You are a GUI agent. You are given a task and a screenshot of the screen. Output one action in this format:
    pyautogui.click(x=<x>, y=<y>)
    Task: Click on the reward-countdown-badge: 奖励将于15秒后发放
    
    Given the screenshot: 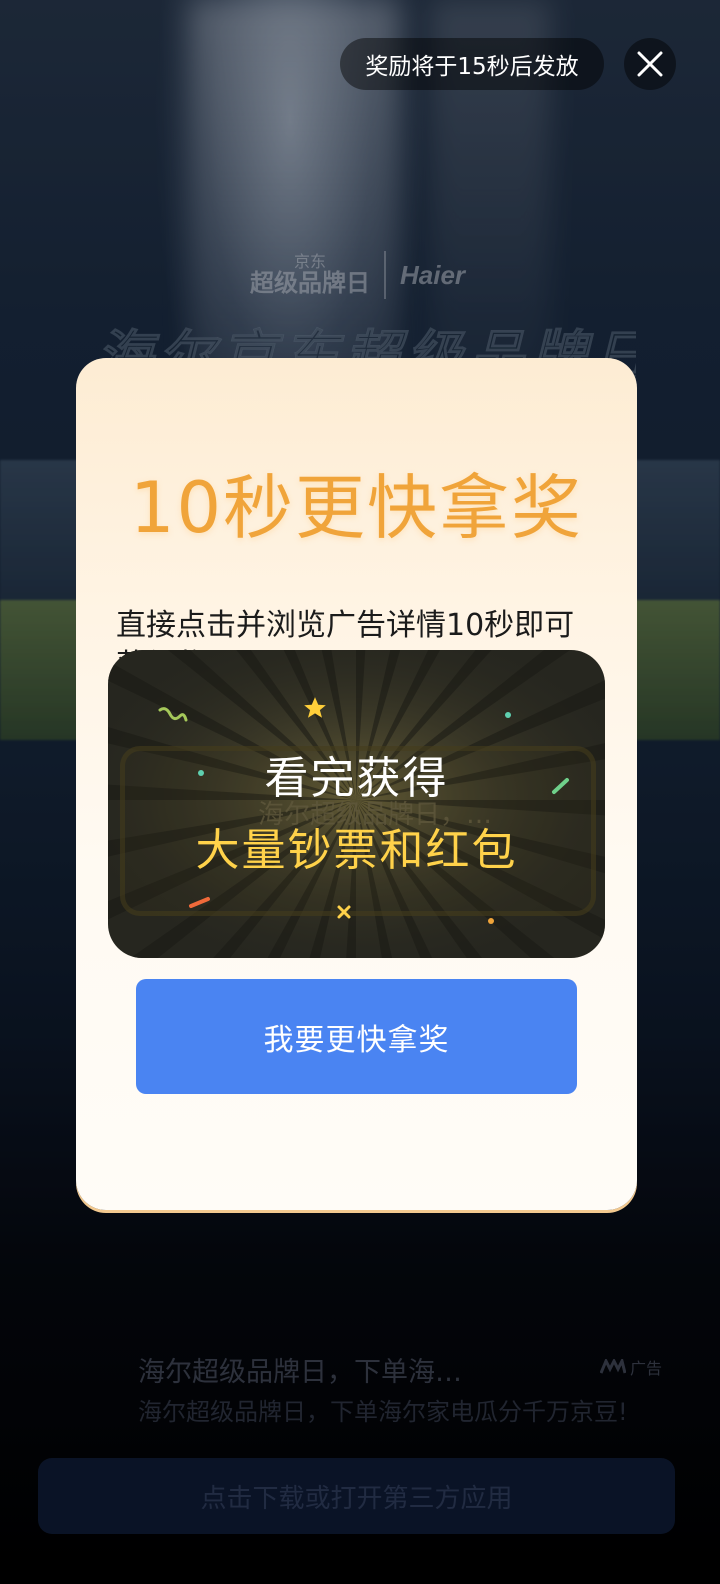 What is the action you would take?
    pyautogui.click(x=472, y=64)
    